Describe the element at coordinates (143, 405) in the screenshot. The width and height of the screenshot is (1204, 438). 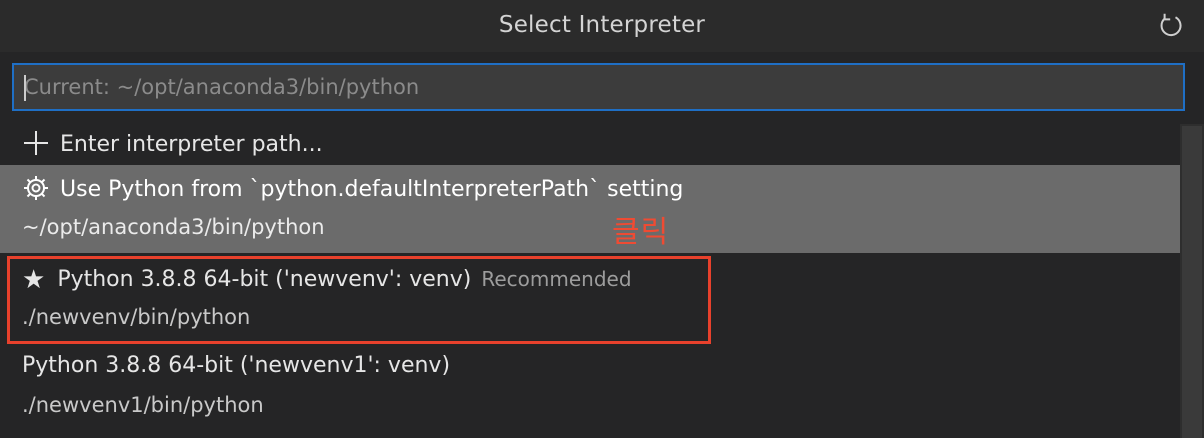
I see `list-item-detail: ./newvenv1/bin/python` at that location.